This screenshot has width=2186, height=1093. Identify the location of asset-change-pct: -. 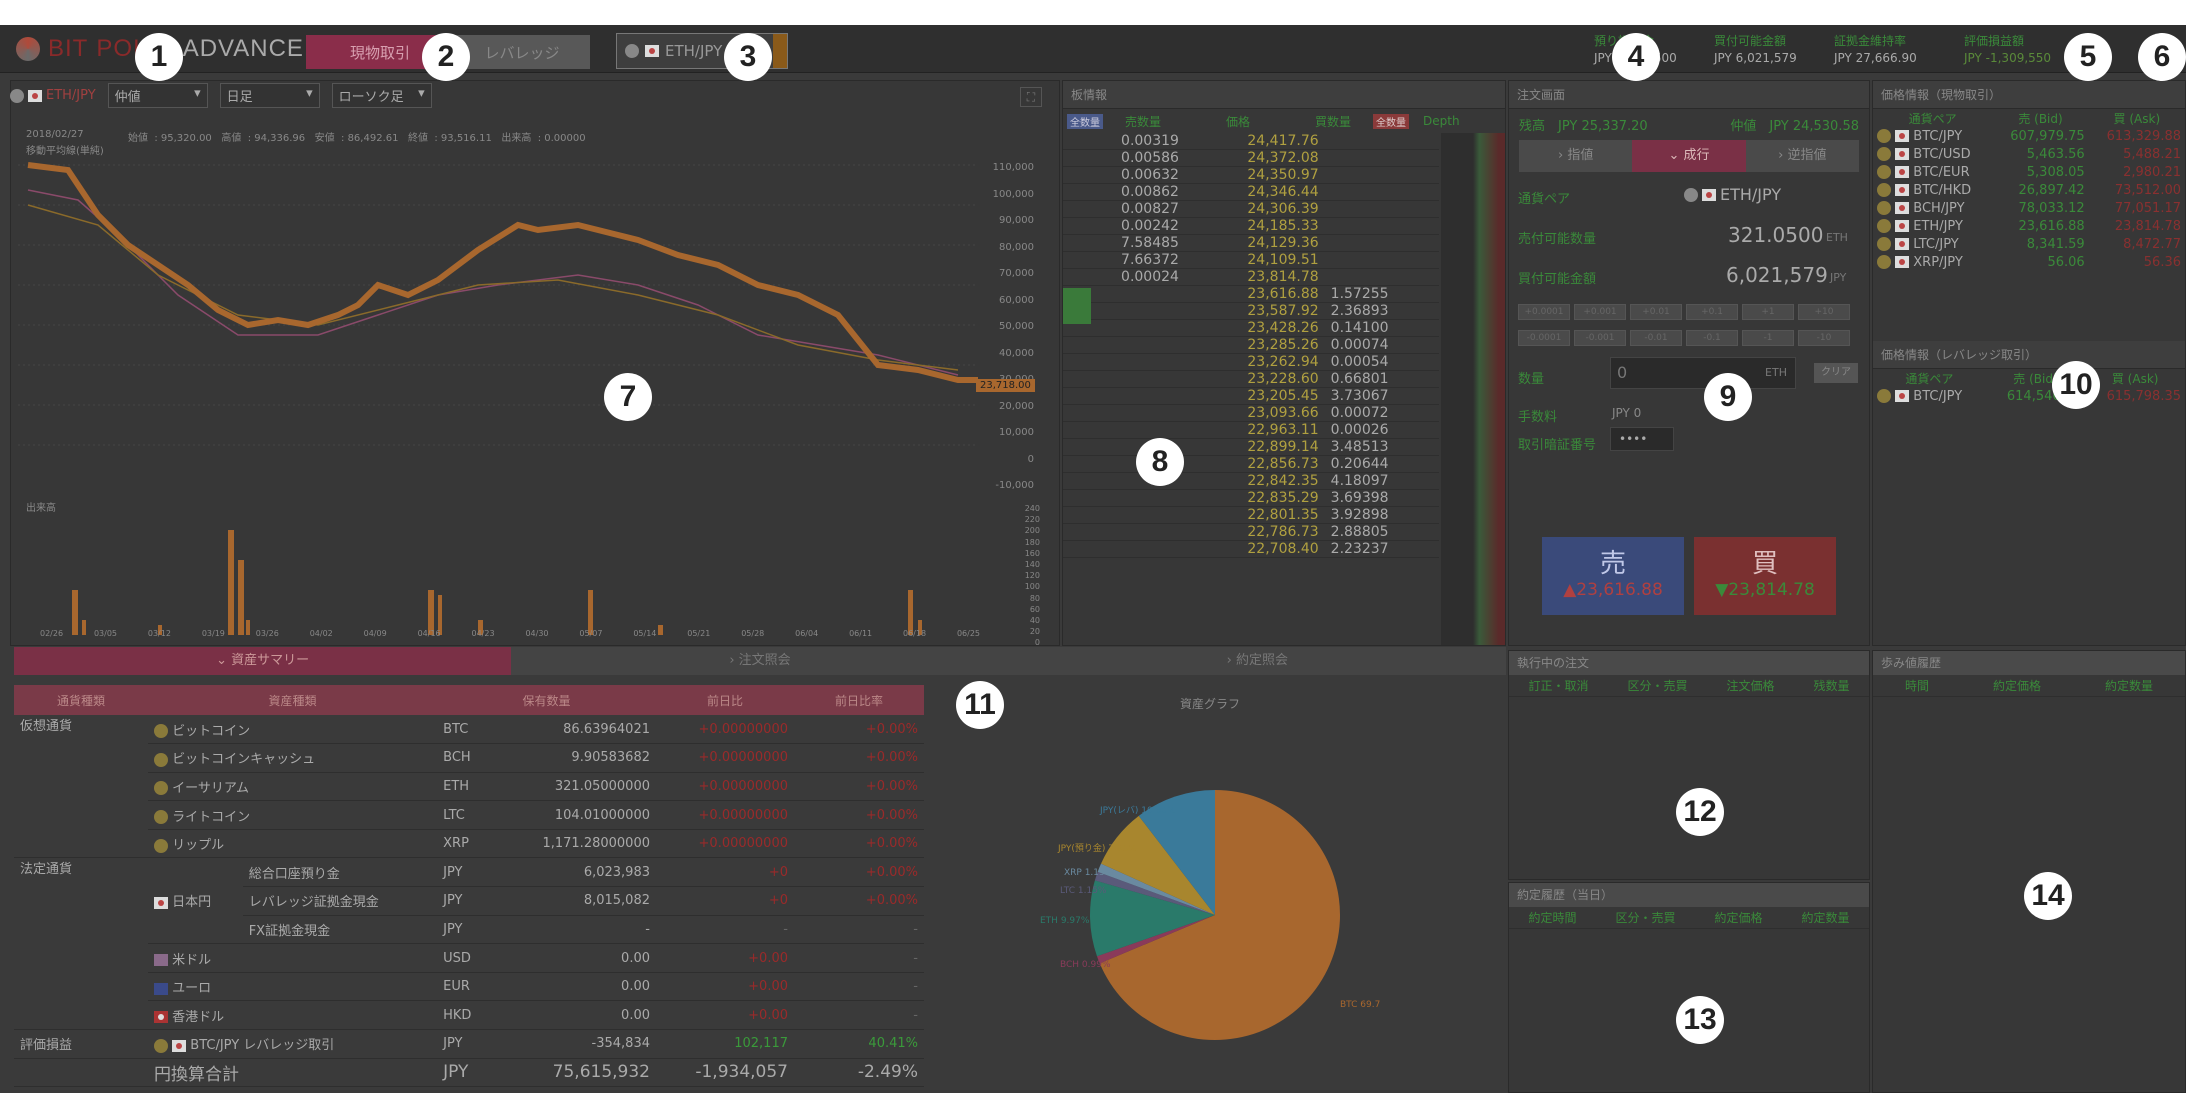
(859, 958).